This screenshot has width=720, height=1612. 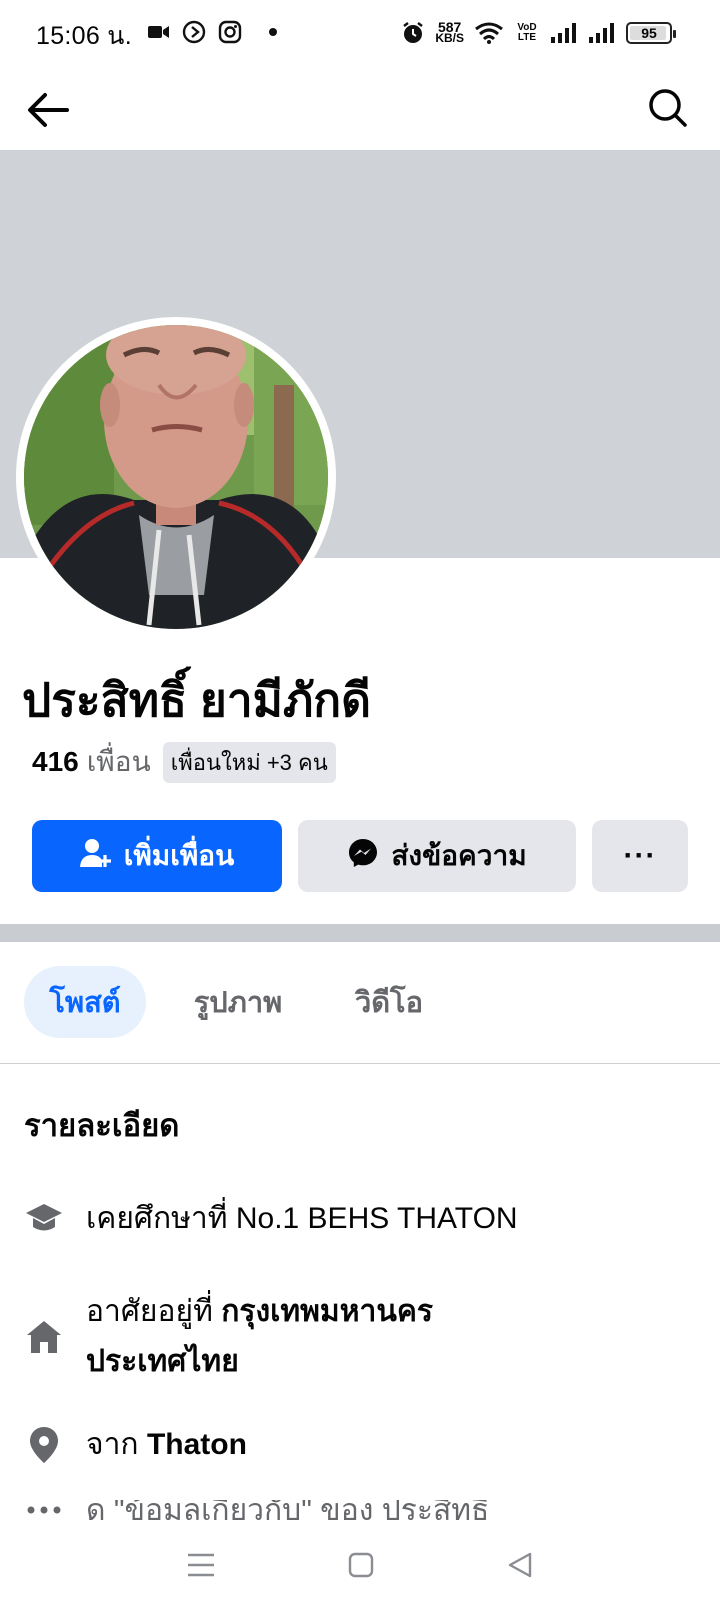 I want to click on tab-photos: รูปภาพ, so click(x=238, y=1002).